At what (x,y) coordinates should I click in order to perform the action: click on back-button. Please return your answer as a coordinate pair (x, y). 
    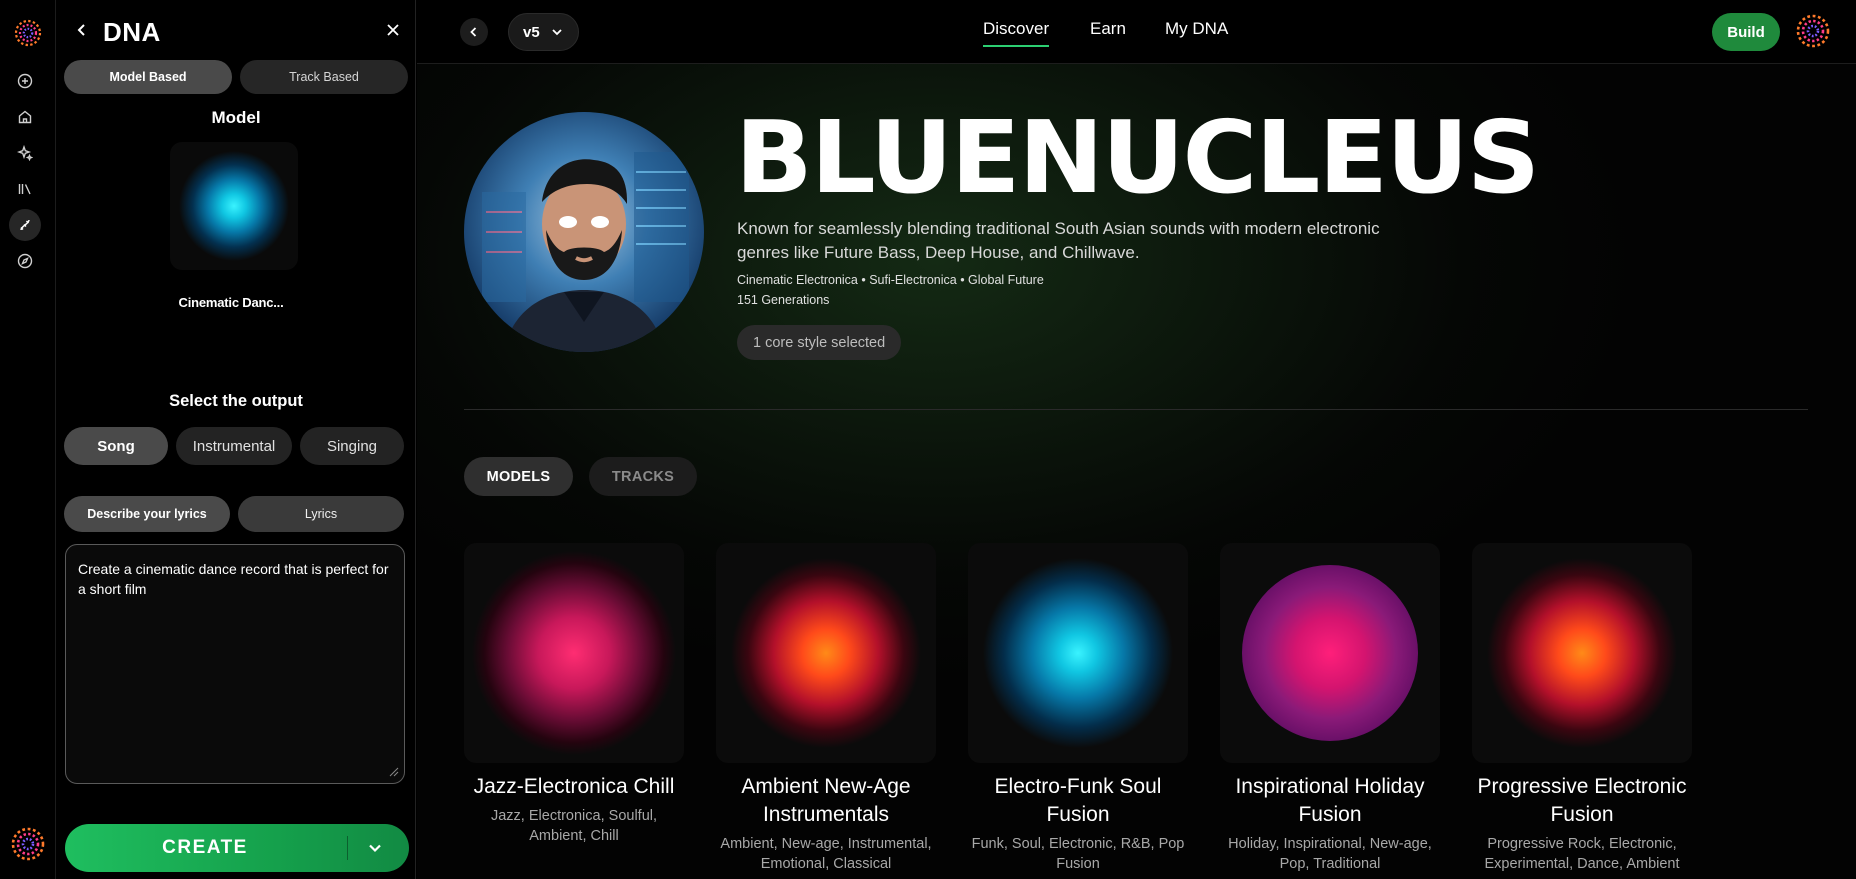
    Looking at the image, I should click on (474, 32).